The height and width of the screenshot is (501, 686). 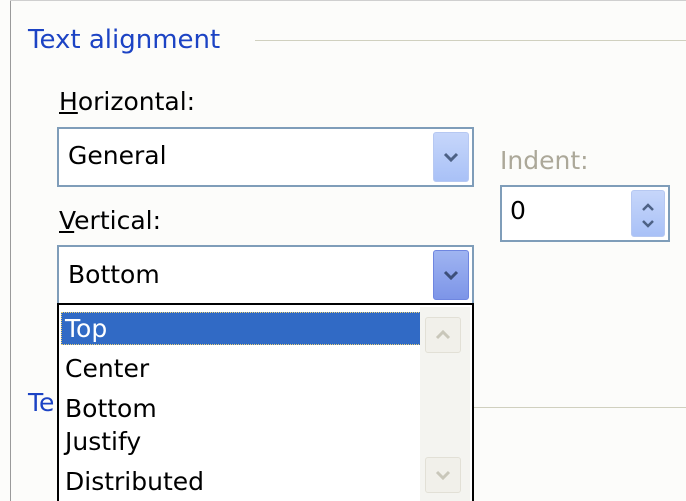 What do you see at coordinates (241, 408) in the screenshot?
I see `dropdown-item-bottom: Bottom` at bounding box center [241, 408].